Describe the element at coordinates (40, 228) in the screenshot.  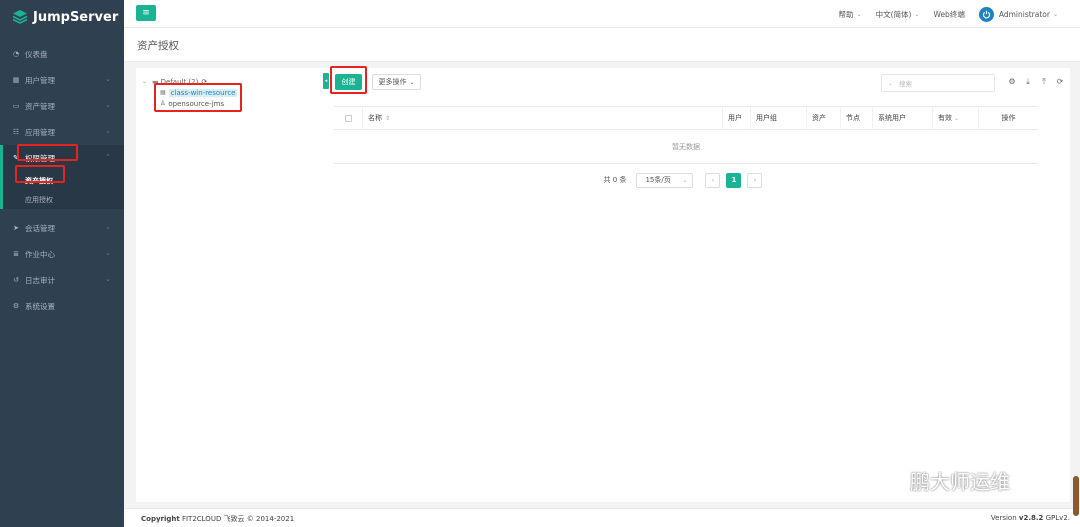
I see `sidebar-item-label: 会话管理` at that location.